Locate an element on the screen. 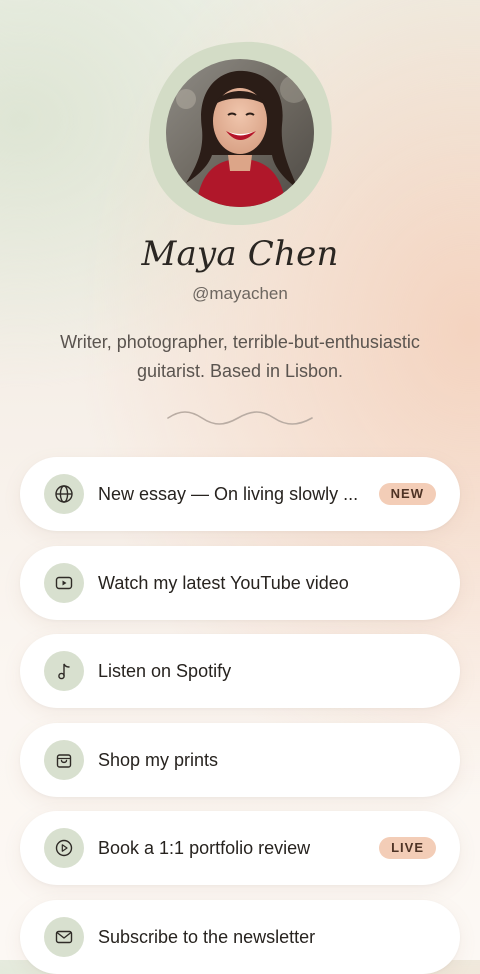 This screenshot has height=974, width=480. play-circle-icon is located at coordinates (64, 848).